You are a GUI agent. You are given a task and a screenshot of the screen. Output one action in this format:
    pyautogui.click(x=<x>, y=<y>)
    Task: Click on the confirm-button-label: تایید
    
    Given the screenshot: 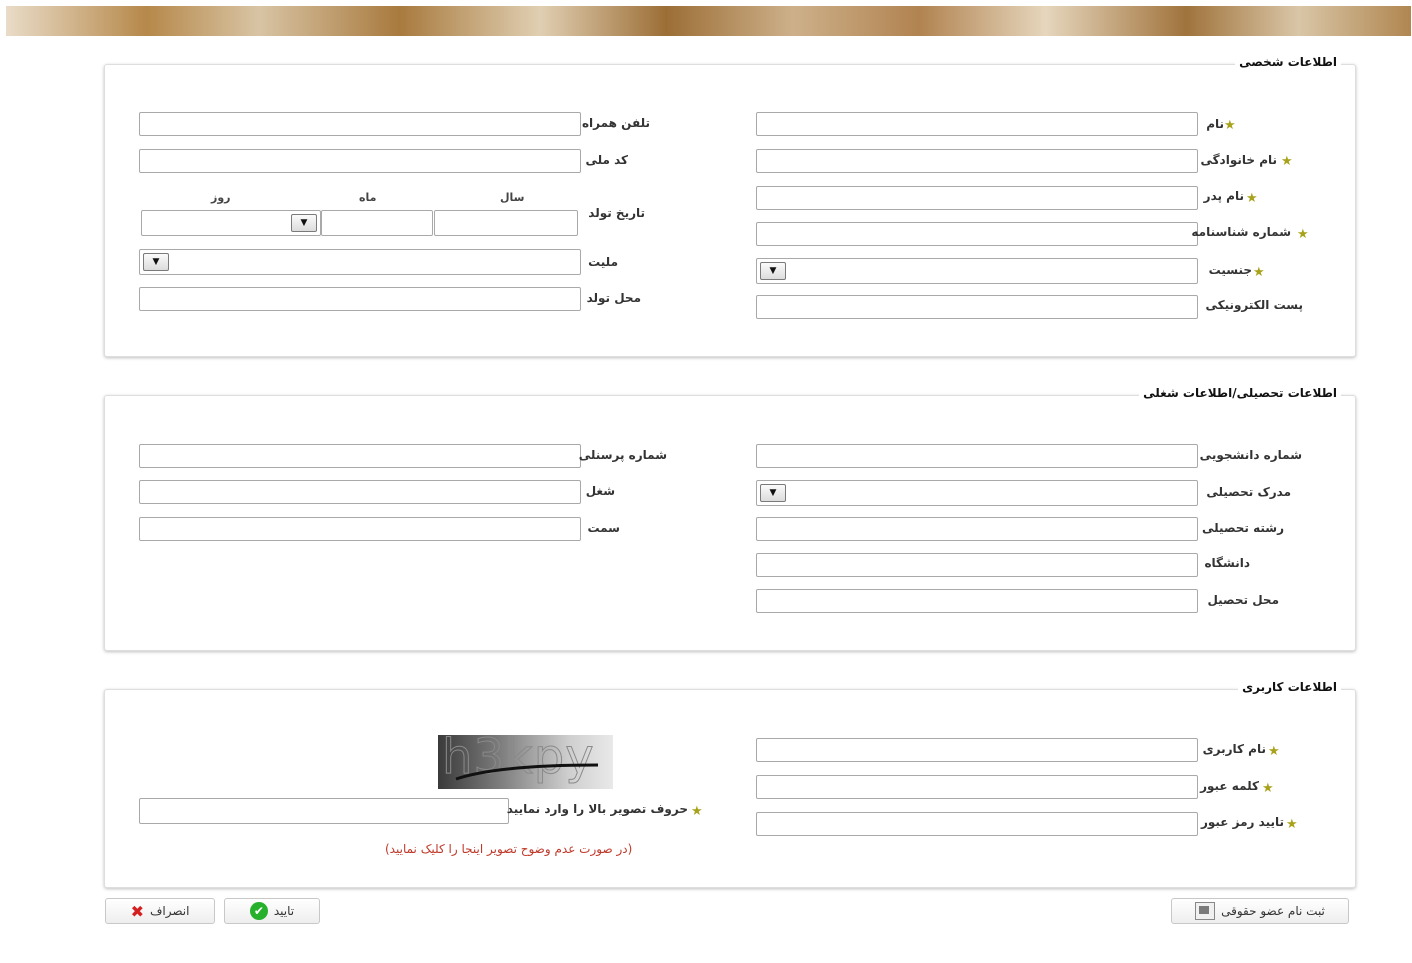 What is the action you would take?
    pyautogui.click(x=284, y=911)
    